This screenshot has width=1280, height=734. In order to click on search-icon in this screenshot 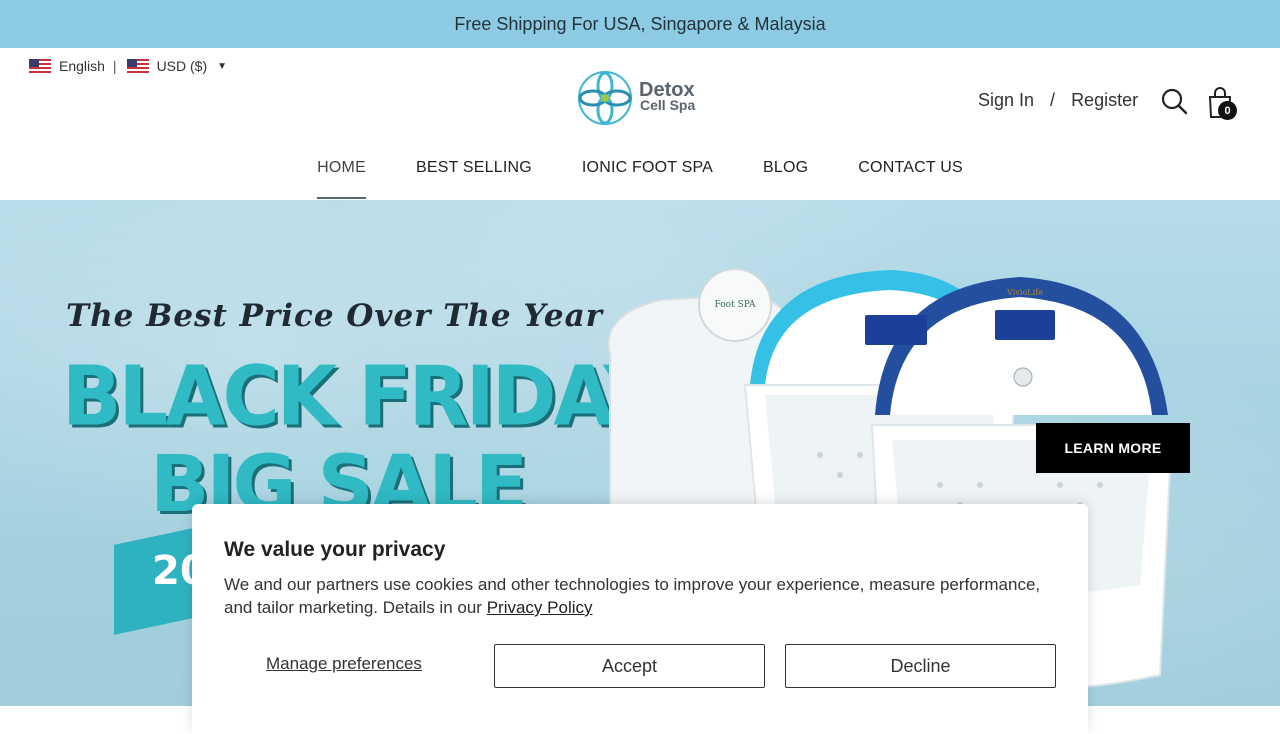, I will do `click(1174, 101)`.